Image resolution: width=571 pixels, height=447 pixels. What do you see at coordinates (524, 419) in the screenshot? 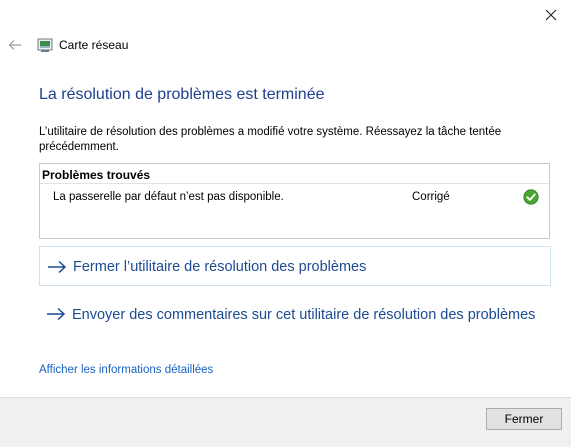
I see `close-button: Fermer` at bounding box center [524, 419].